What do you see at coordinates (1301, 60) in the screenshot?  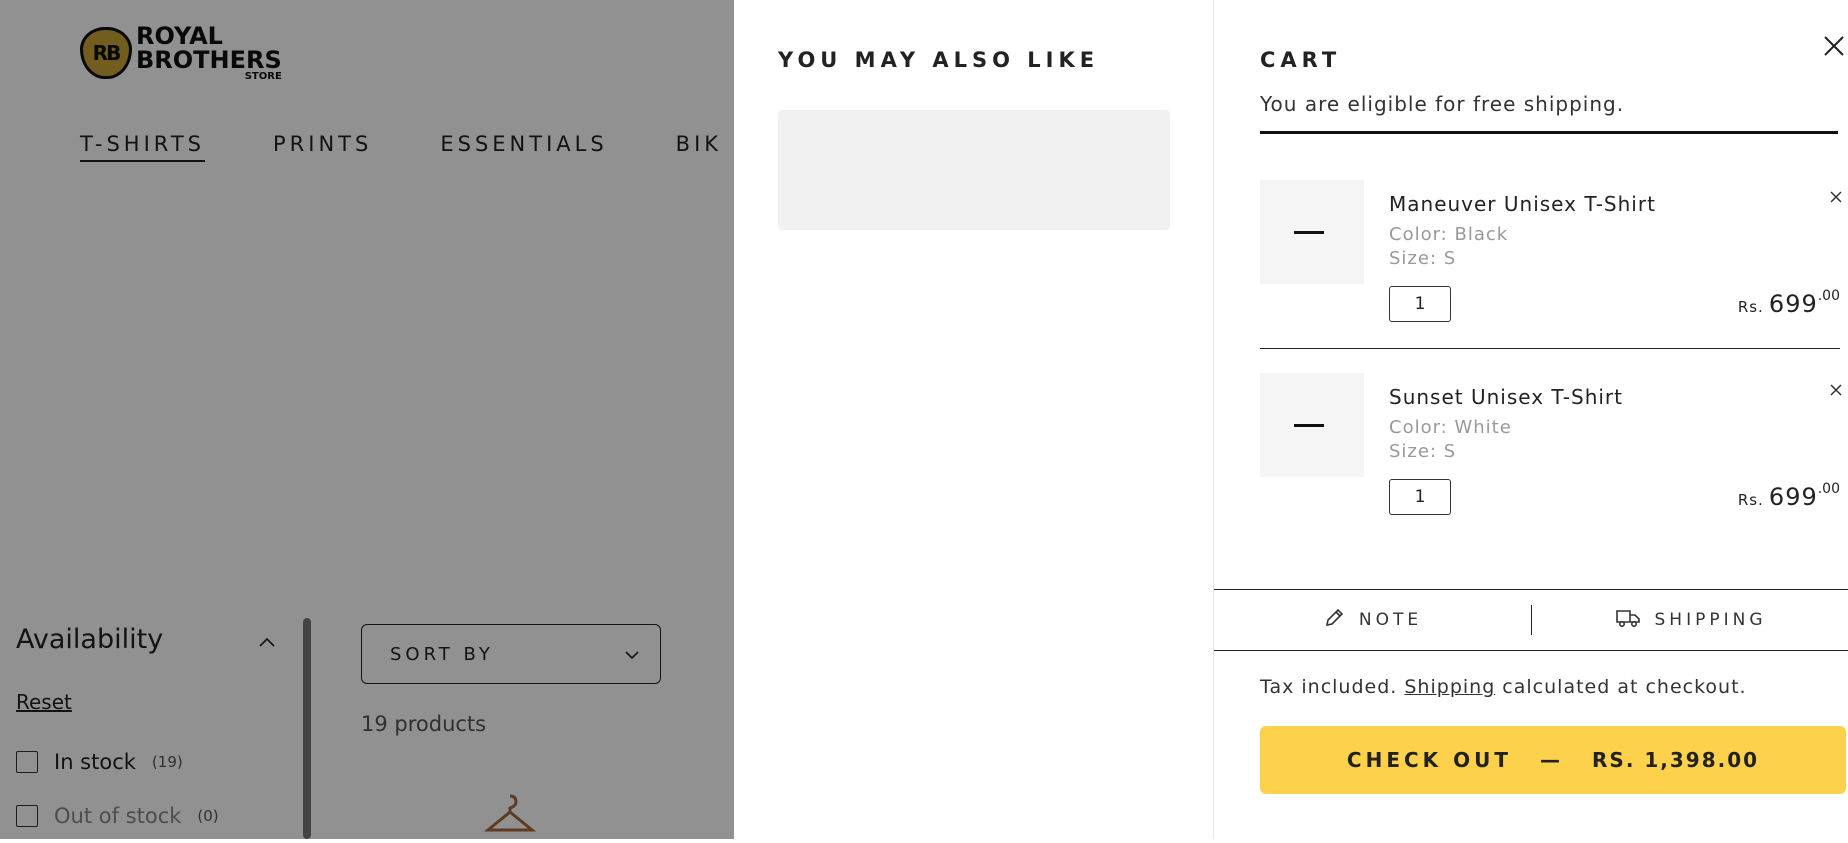 I see `cart-title: CART` at bounding box center [1301, 60].